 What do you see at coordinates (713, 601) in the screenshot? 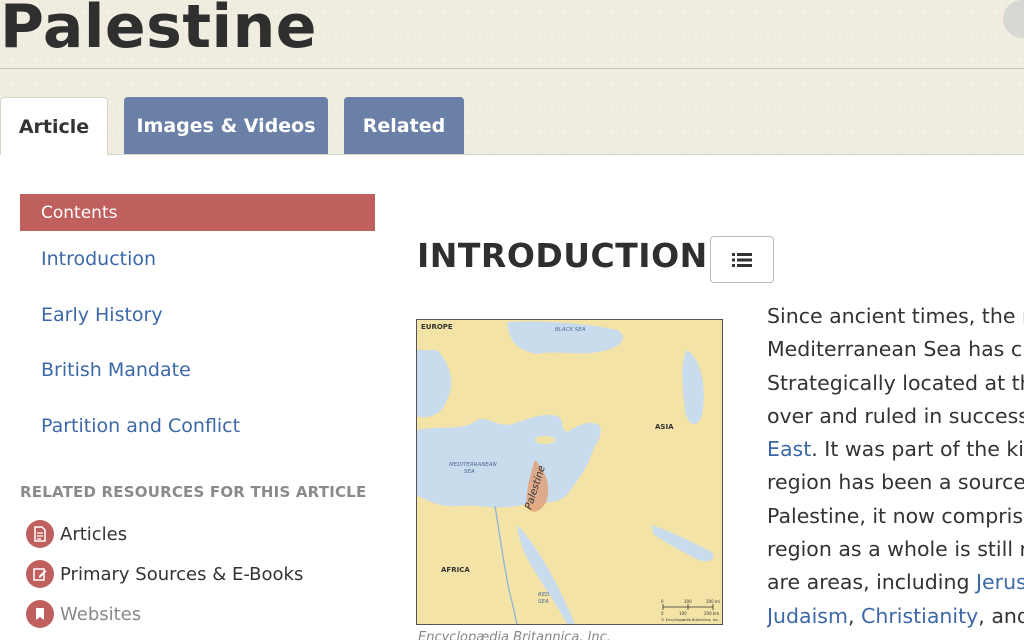
I see `svg-text: 200 mi` at bounding box center [713, 601].